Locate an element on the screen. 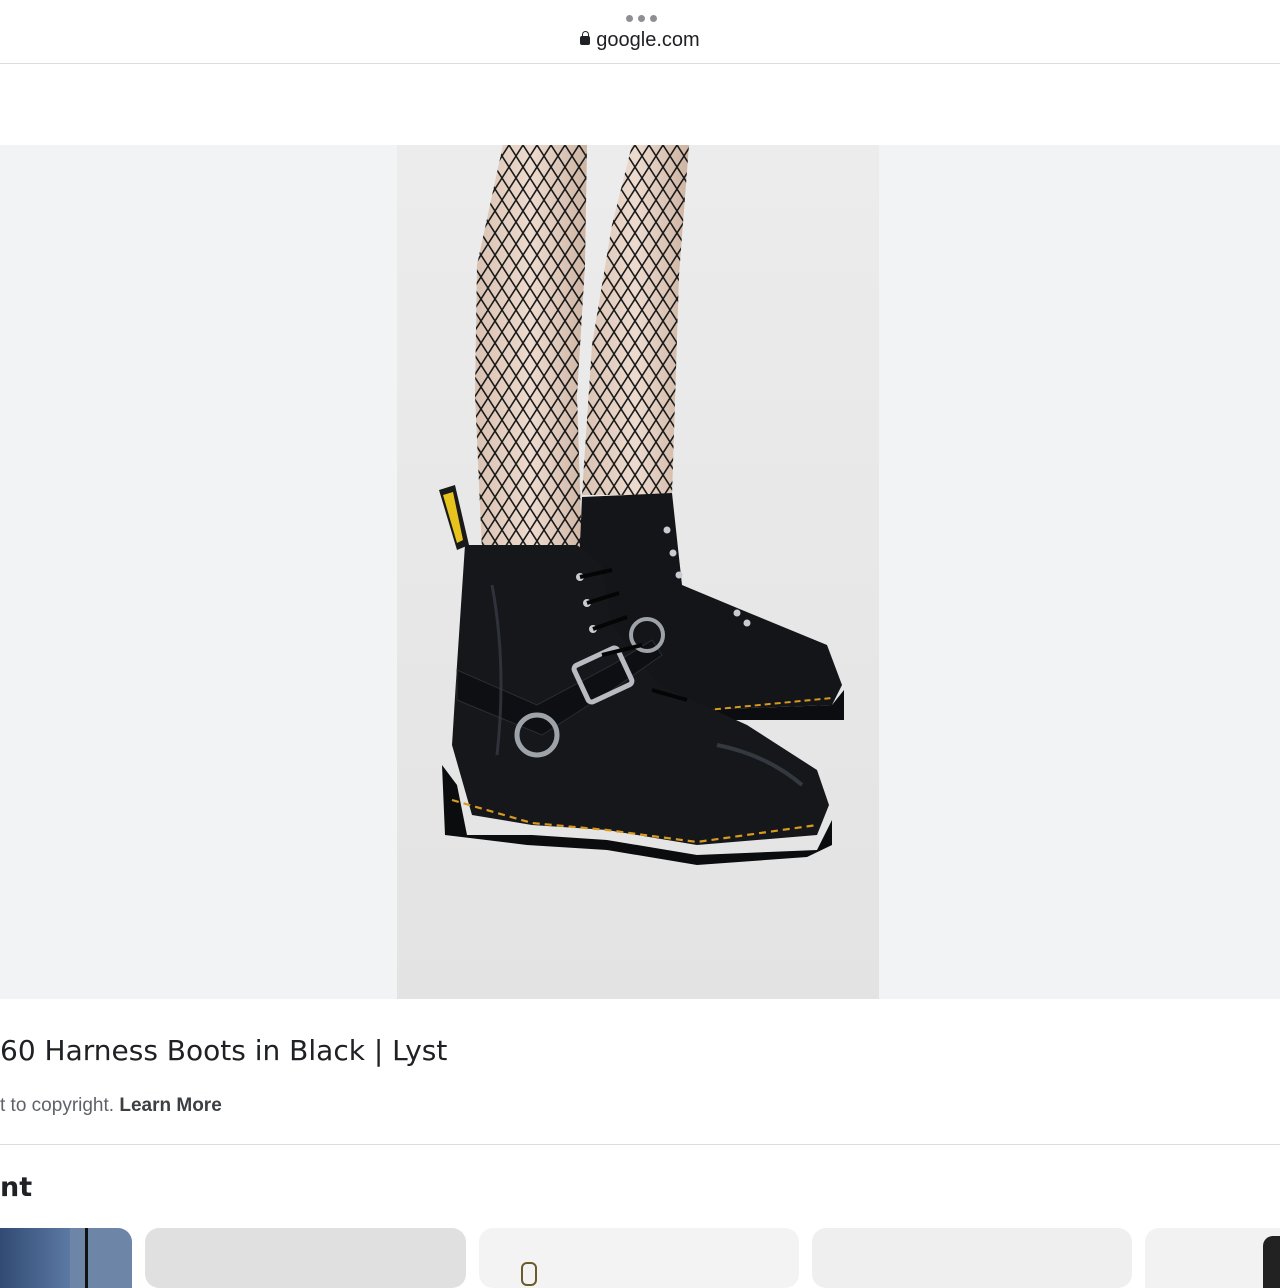 The image size is (1280, 1288). browser-top-bar: google.com is located at coordinates (640, 32).